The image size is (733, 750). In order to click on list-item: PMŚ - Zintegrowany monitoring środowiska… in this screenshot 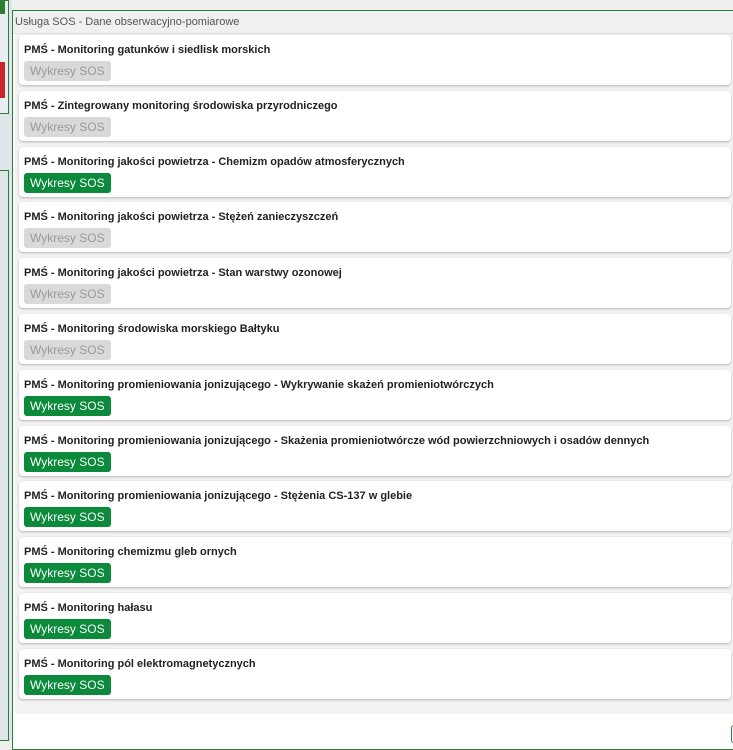, I will do `click(375, 115)`.